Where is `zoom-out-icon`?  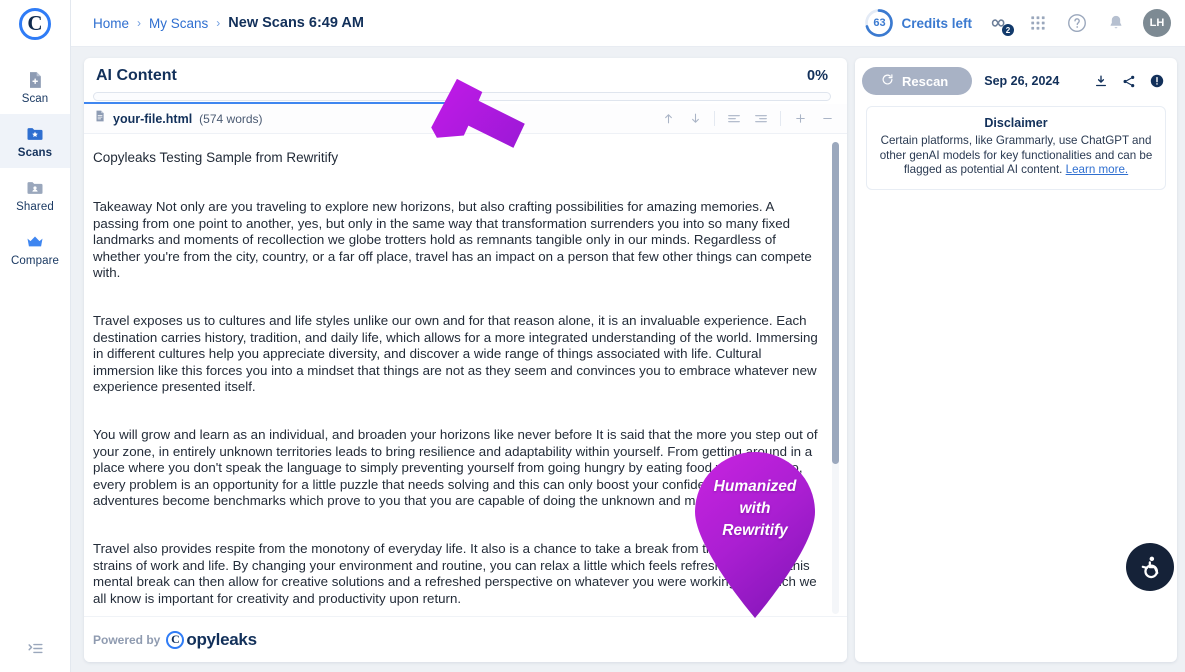 zoom-out-icon is located at coordinates (827, 119).